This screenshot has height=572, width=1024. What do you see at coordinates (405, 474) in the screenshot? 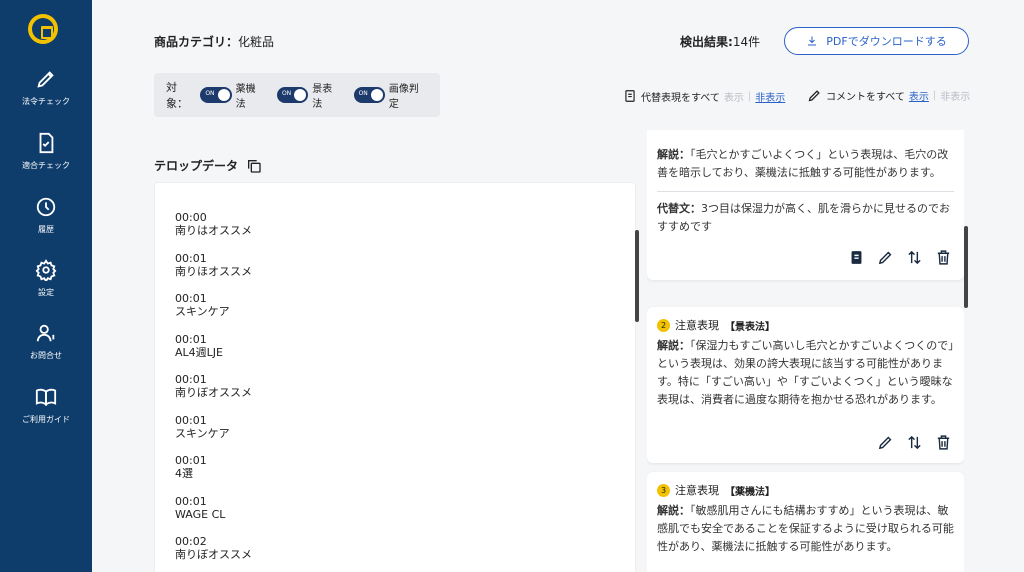
I see `telop-entry: 00:01 4選` at bounding box center [405, 474].